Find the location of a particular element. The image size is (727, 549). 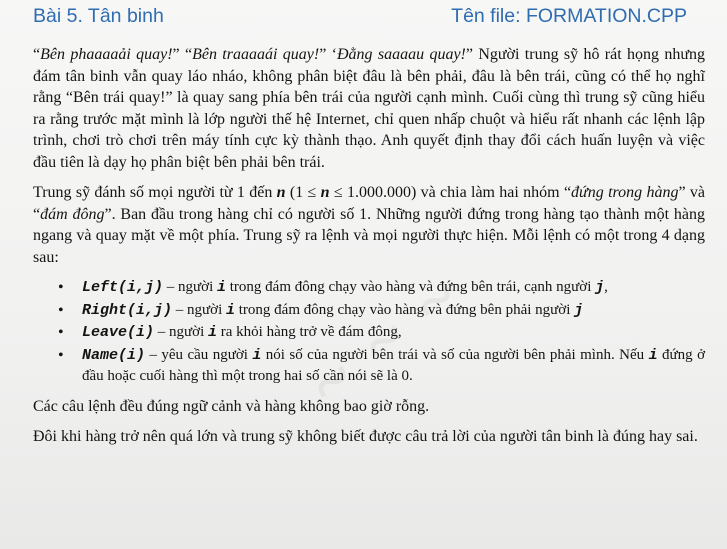

problem-title: Bài 5. Tân binh is located at coordinates (98, 16).